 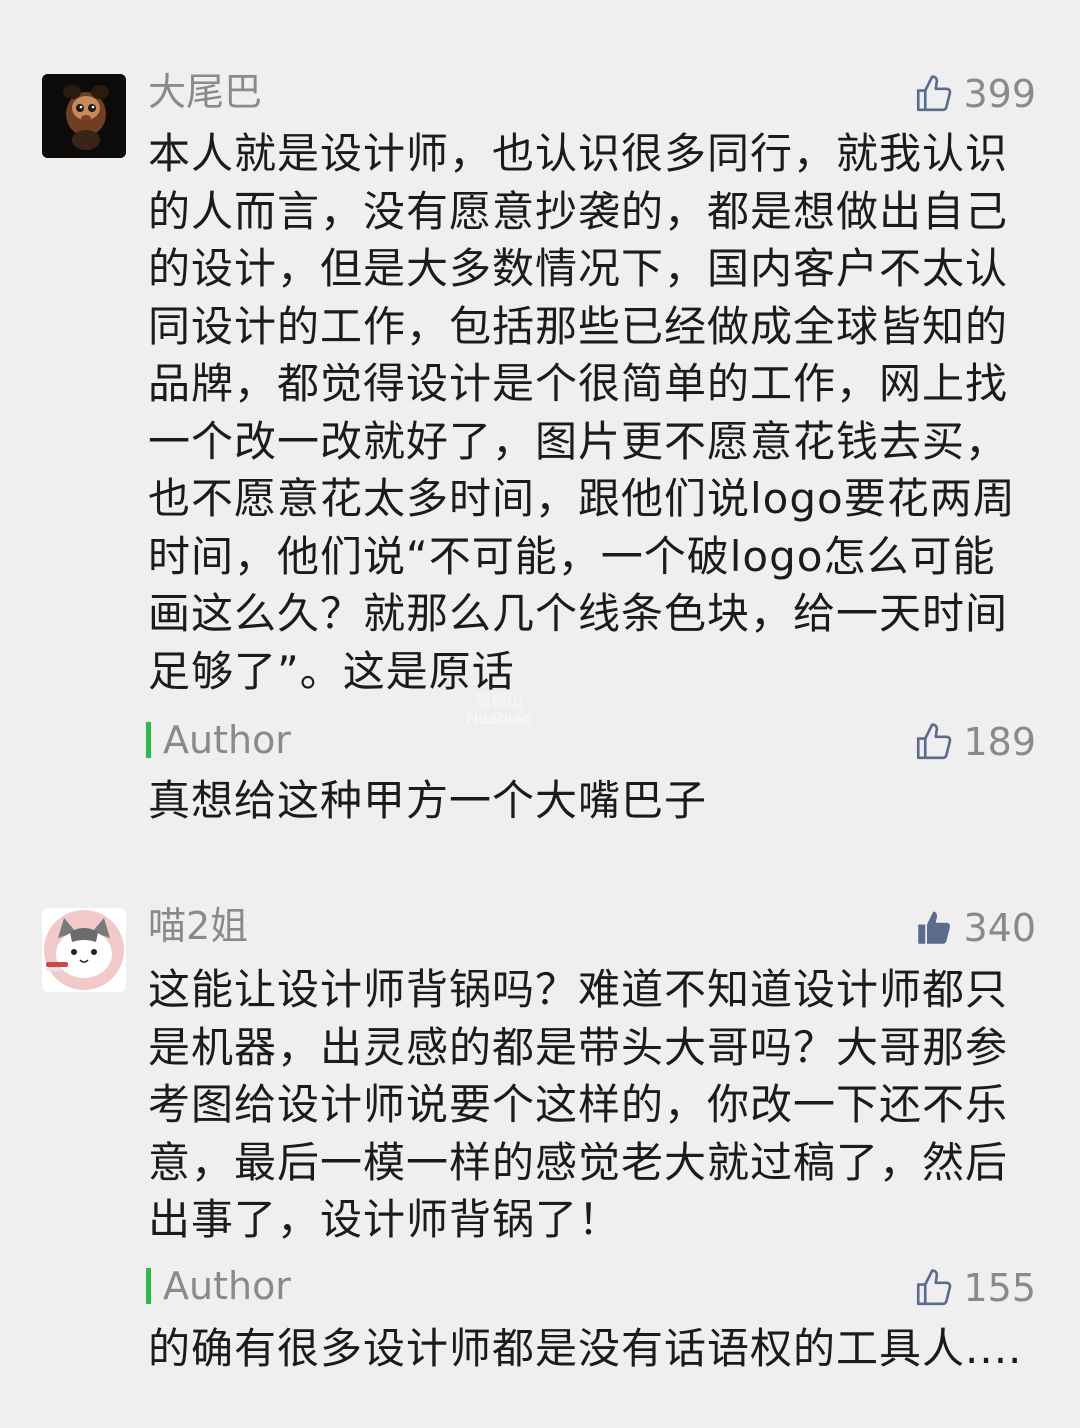 What do you see at coordinates (578, 383) in the screenshot?
I see `content-line: 品牌，都觉得设计是个很简单的工作，网上找` at bounding box center [578, 383].